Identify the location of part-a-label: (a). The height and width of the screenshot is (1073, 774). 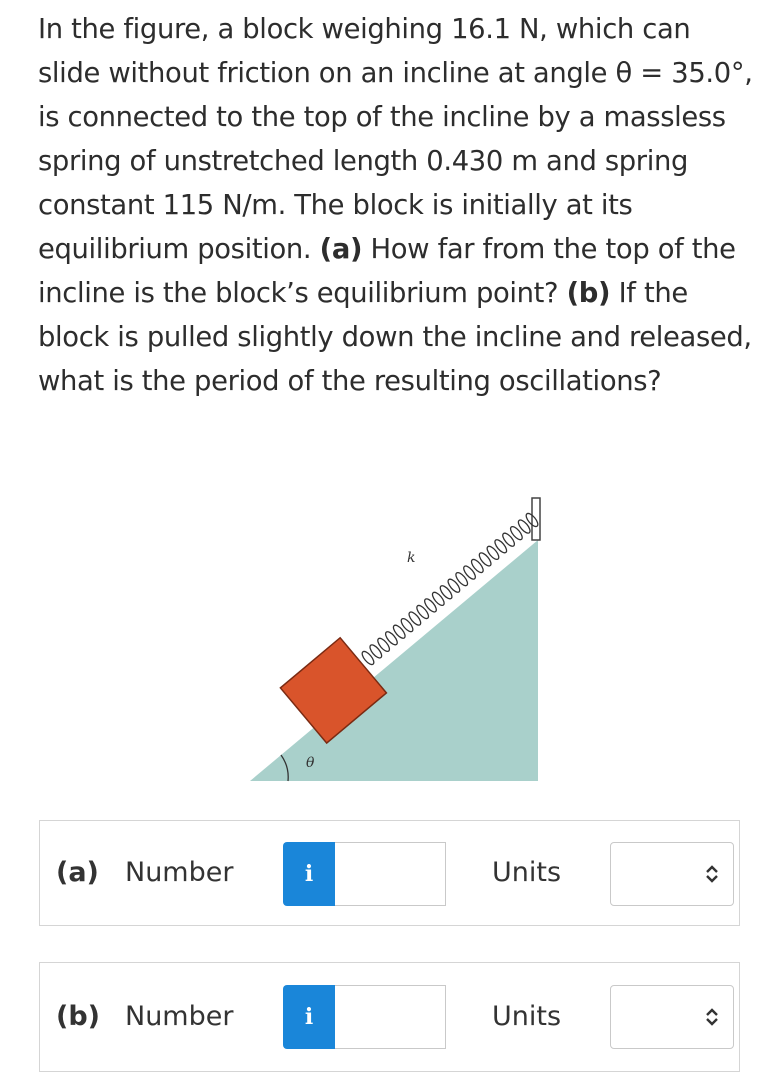
(341, 249).